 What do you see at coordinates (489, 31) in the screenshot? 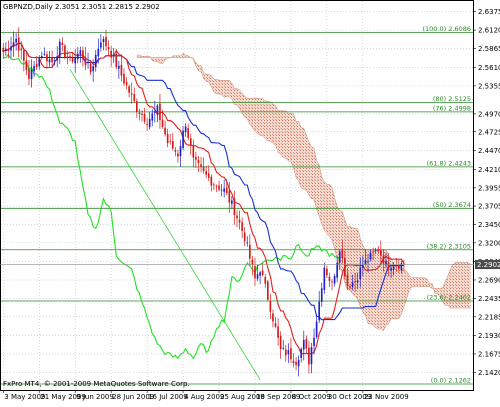
I see `y-tick-label: 2.6120` at bounding box center [489, 31].